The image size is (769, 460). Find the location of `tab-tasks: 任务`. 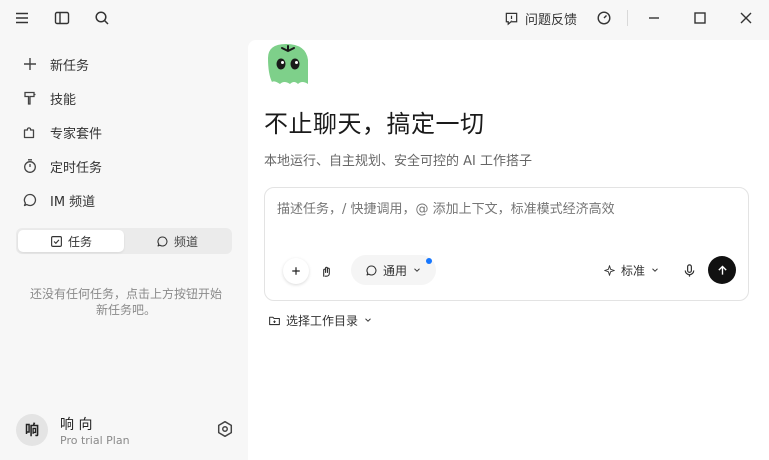

tab-tasks: 任务 is located at coordinates (71, 241).